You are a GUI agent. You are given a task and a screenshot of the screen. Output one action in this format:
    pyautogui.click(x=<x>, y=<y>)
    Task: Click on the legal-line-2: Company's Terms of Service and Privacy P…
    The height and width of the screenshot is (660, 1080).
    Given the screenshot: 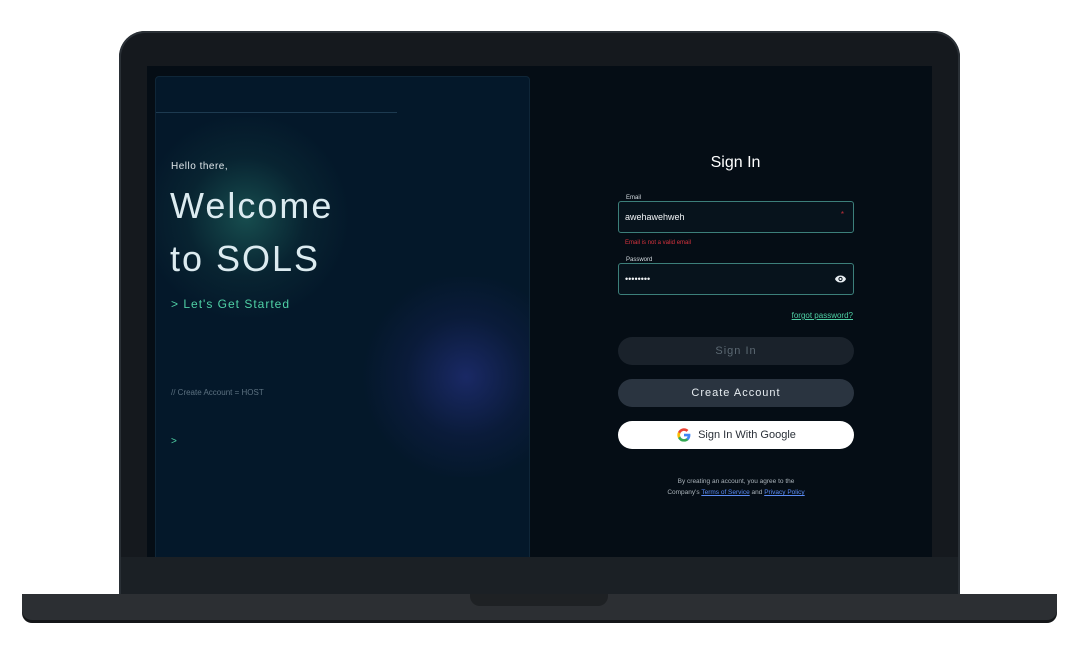 What is the action you would take?
    pyautogui.click(x=736, y=492)
    